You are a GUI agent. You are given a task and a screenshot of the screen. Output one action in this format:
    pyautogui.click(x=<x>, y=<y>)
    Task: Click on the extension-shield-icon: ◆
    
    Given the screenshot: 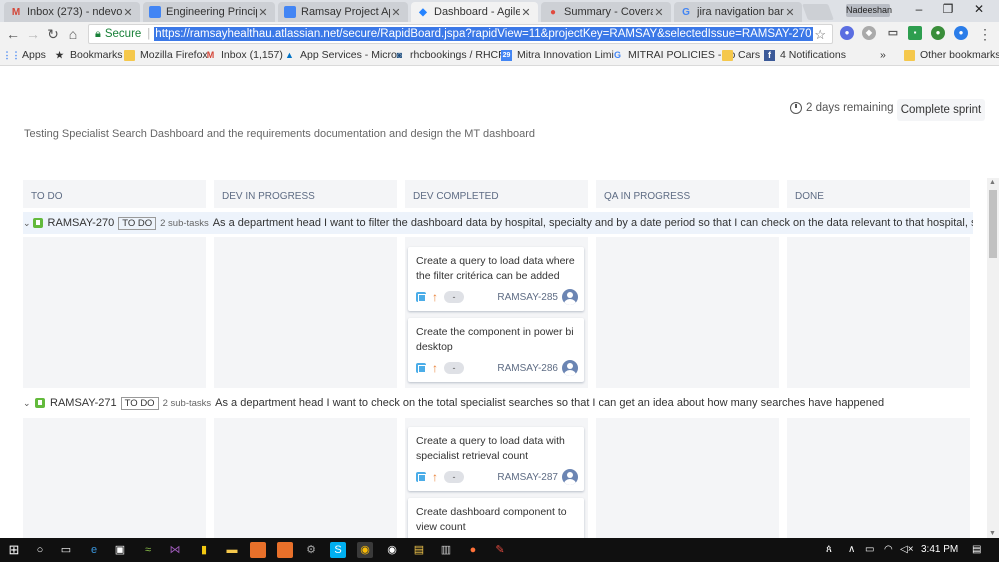 What is the action you would take?
    pyautogui.click(x=869, y=33)
    